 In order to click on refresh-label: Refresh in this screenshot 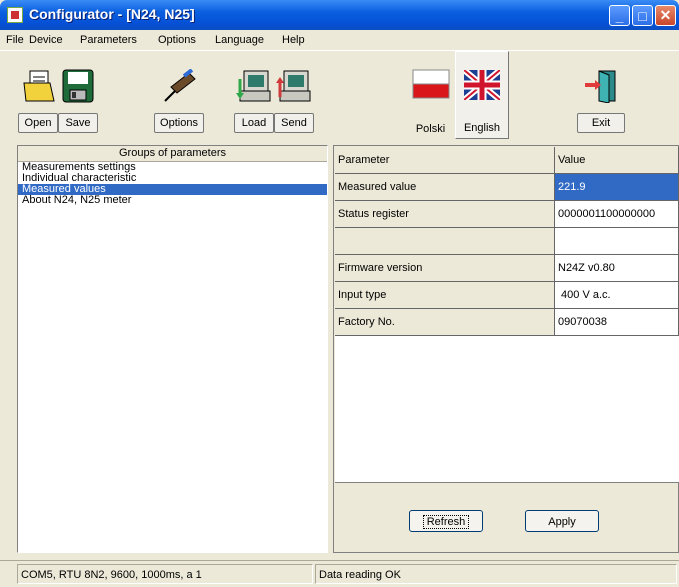, I will do `click(446, 522)`.